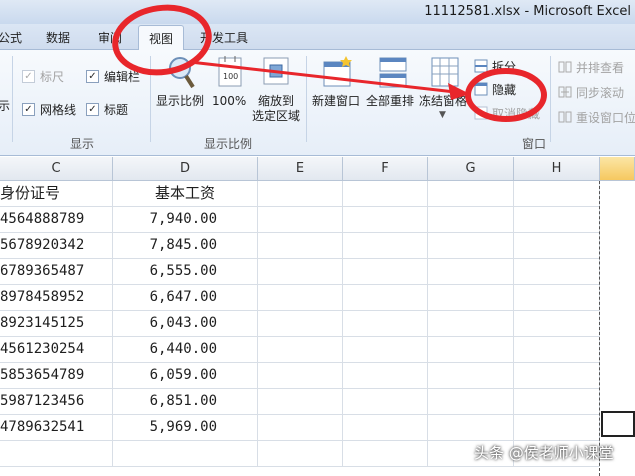 This screenshot has height=476, width=635. I want to click on base-salary-cell: 6,043.00, so click(185, 324).